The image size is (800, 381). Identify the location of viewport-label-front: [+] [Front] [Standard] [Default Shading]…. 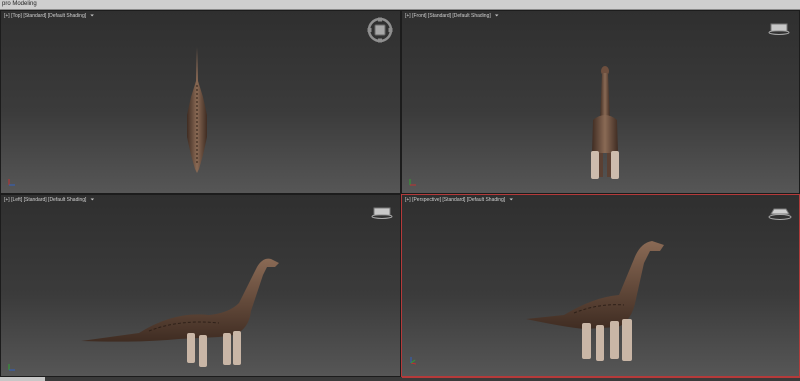
(452, 16).